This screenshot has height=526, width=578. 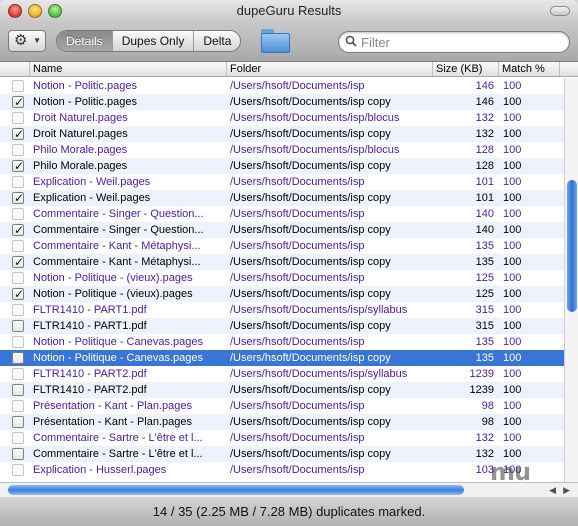 I want to click on checkbox-column-header, so click(x=15, y=69).